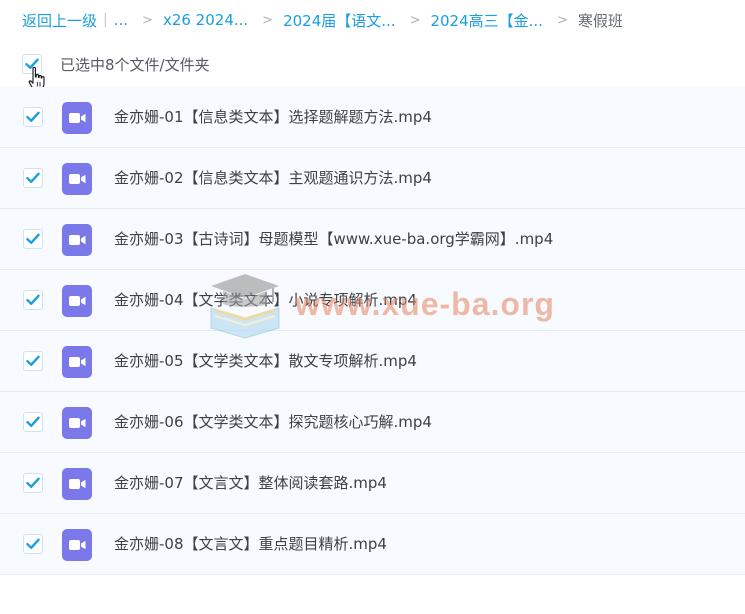 The height and width of the screenshot is (614, 745). I want to click on file-name: 金亦姗-02【信息类文本】主观题通识方法.mp4, so click(273, 178).